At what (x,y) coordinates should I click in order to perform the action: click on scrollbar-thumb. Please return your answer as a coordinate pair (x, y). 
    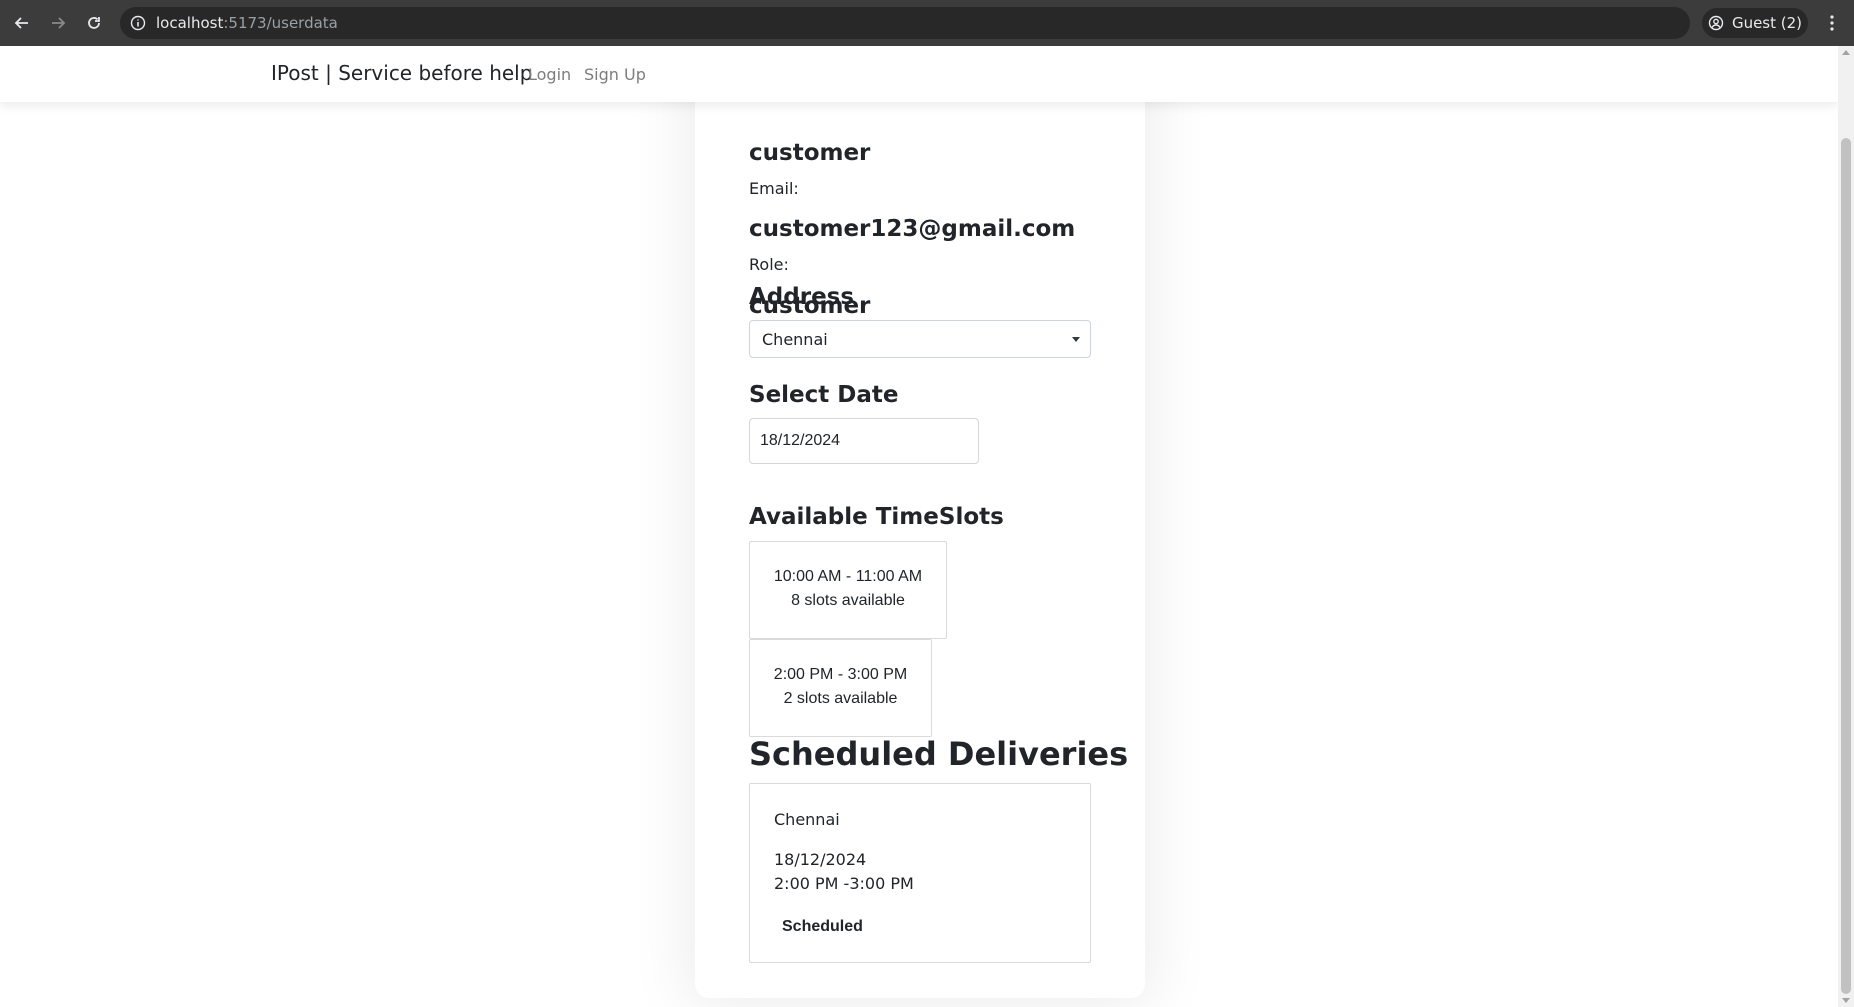
    Looking at the image, I should click on (1846, 566).